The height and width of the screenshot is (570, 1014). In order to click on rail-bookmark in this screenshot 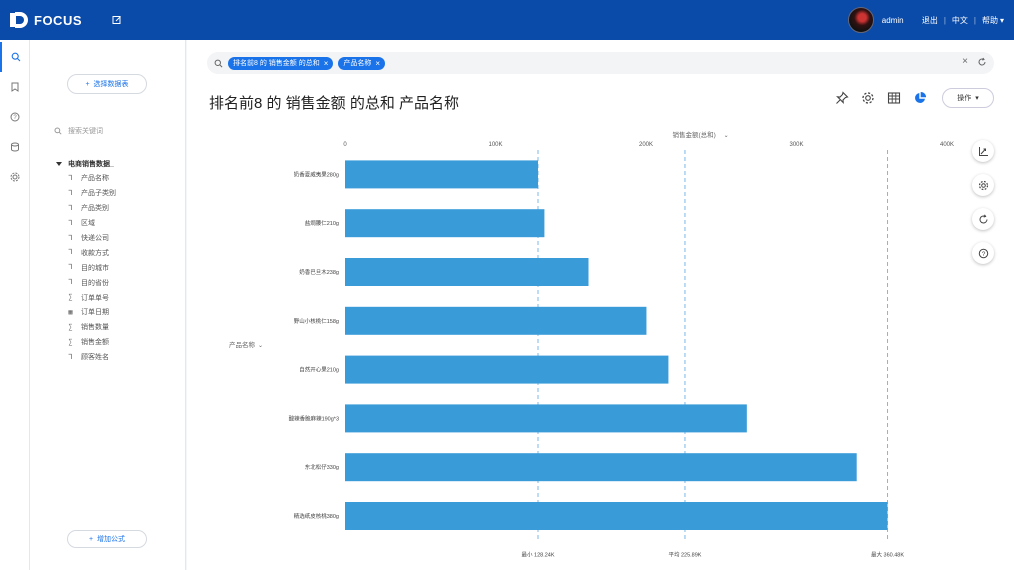, I will do `click(15, 87)`.